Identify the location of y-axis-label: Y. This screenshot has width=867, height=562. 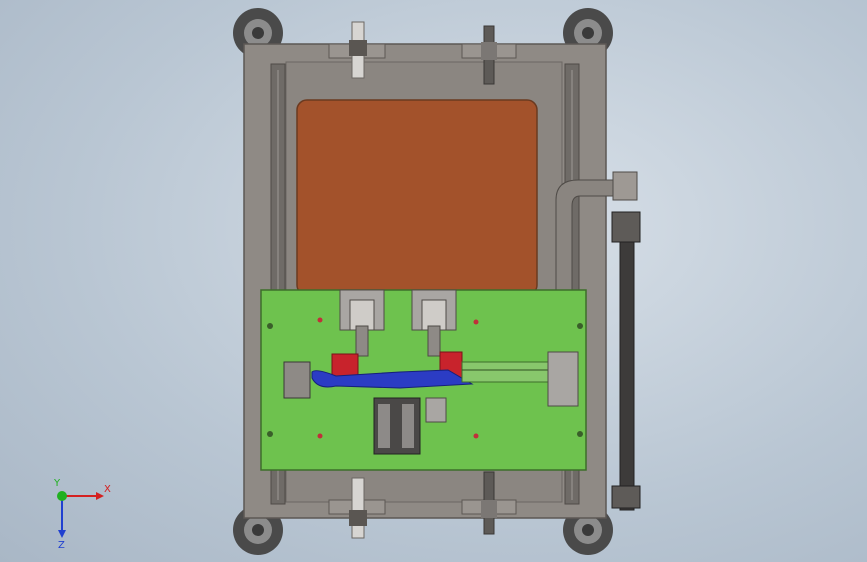
(57, 483).